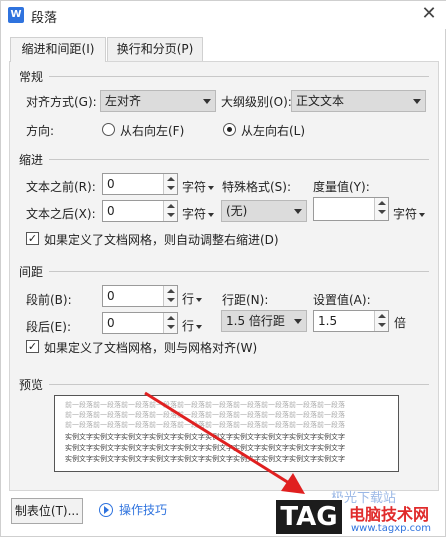 The image size is (446, 537). What do you see at coordinates (48, 327) in the screenshot?
I see `space-after-label: 段后(E):` at bounding box center [48, 327].